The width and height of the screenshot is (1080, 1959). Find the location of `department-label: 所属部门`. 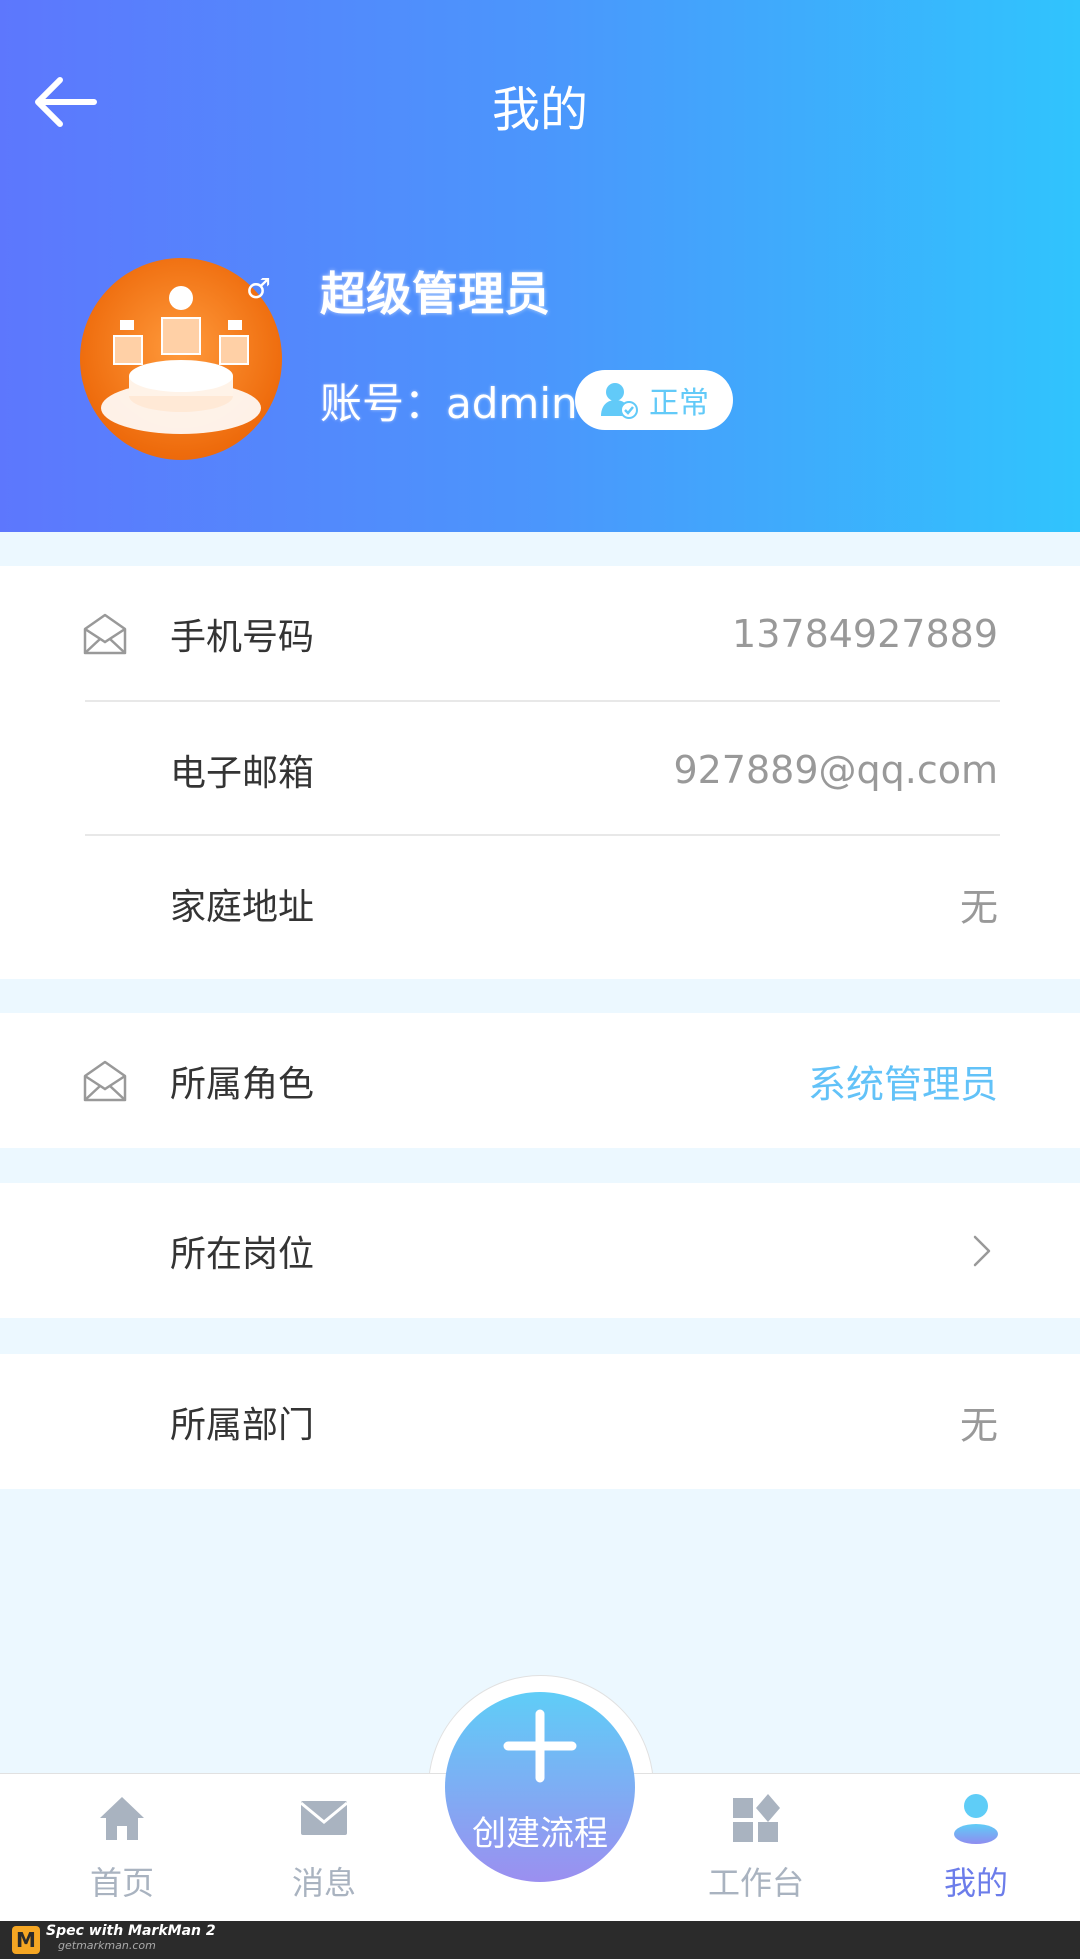

department-label: 所属部门 is located at coordinates (242, 1425).